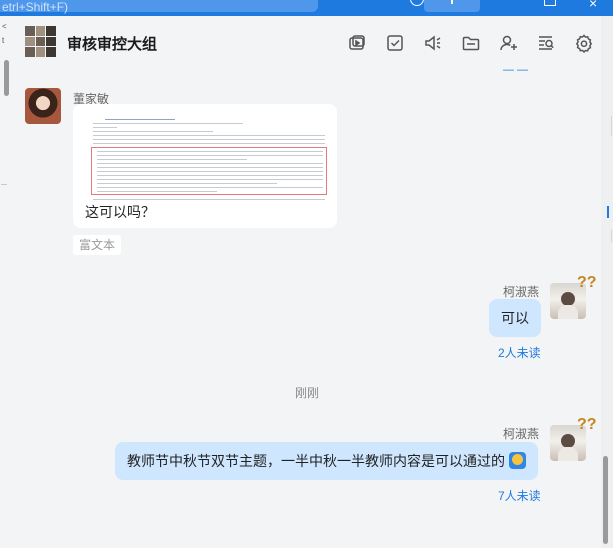  I want to click on avatar, so click(43, 106).